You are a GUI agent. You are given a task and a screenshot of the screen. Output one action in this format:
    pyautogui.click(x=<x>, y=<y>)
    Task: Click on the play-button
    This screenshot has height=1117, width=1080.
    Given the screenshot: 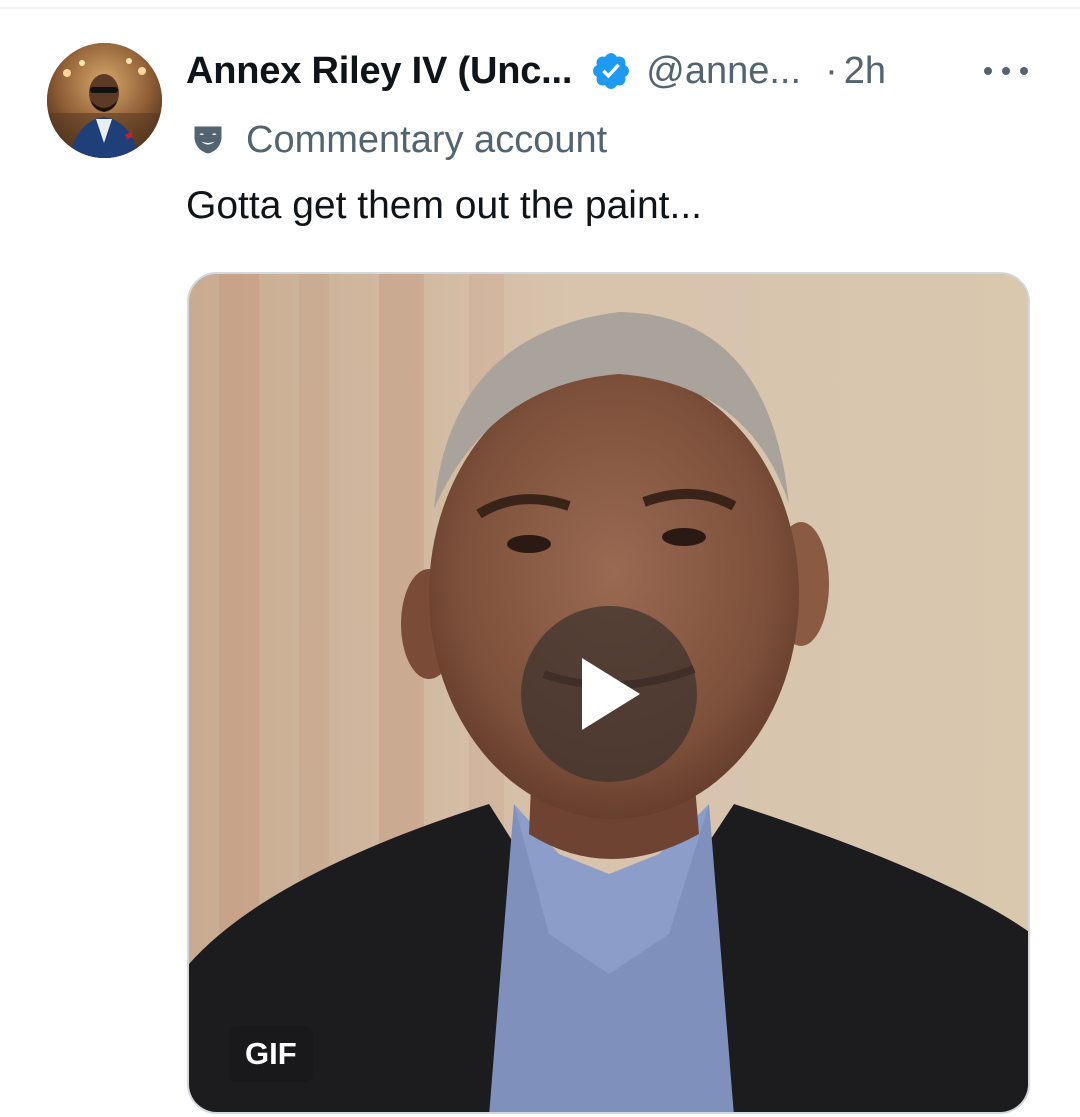 What is the action you would take?
    pyautogui.click(x=609, y=694)
    